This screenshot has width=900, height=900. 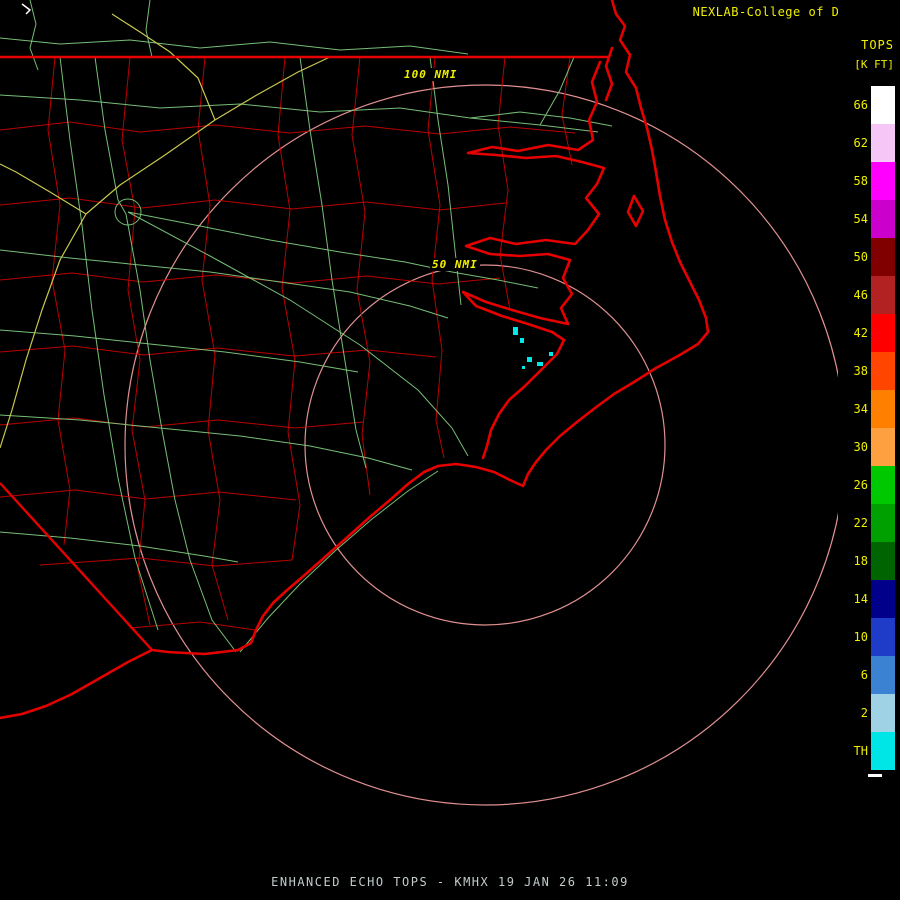 What do you see at coordinates (869, 561) in the screenshot?
I see `legend-band: 18` at bounding box center [869, 561].